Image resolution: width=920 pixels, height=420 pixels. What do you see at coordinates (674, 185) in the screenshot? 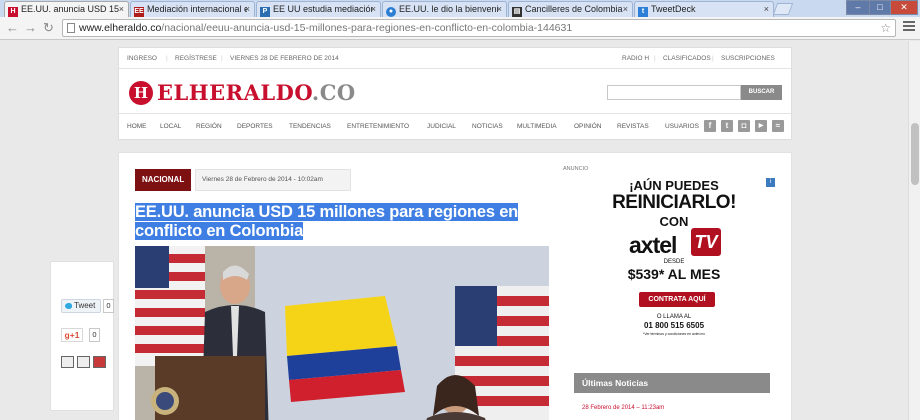
I see `ad-headline: ¡AÚN PUEDES` at bounding box center [674, 185].